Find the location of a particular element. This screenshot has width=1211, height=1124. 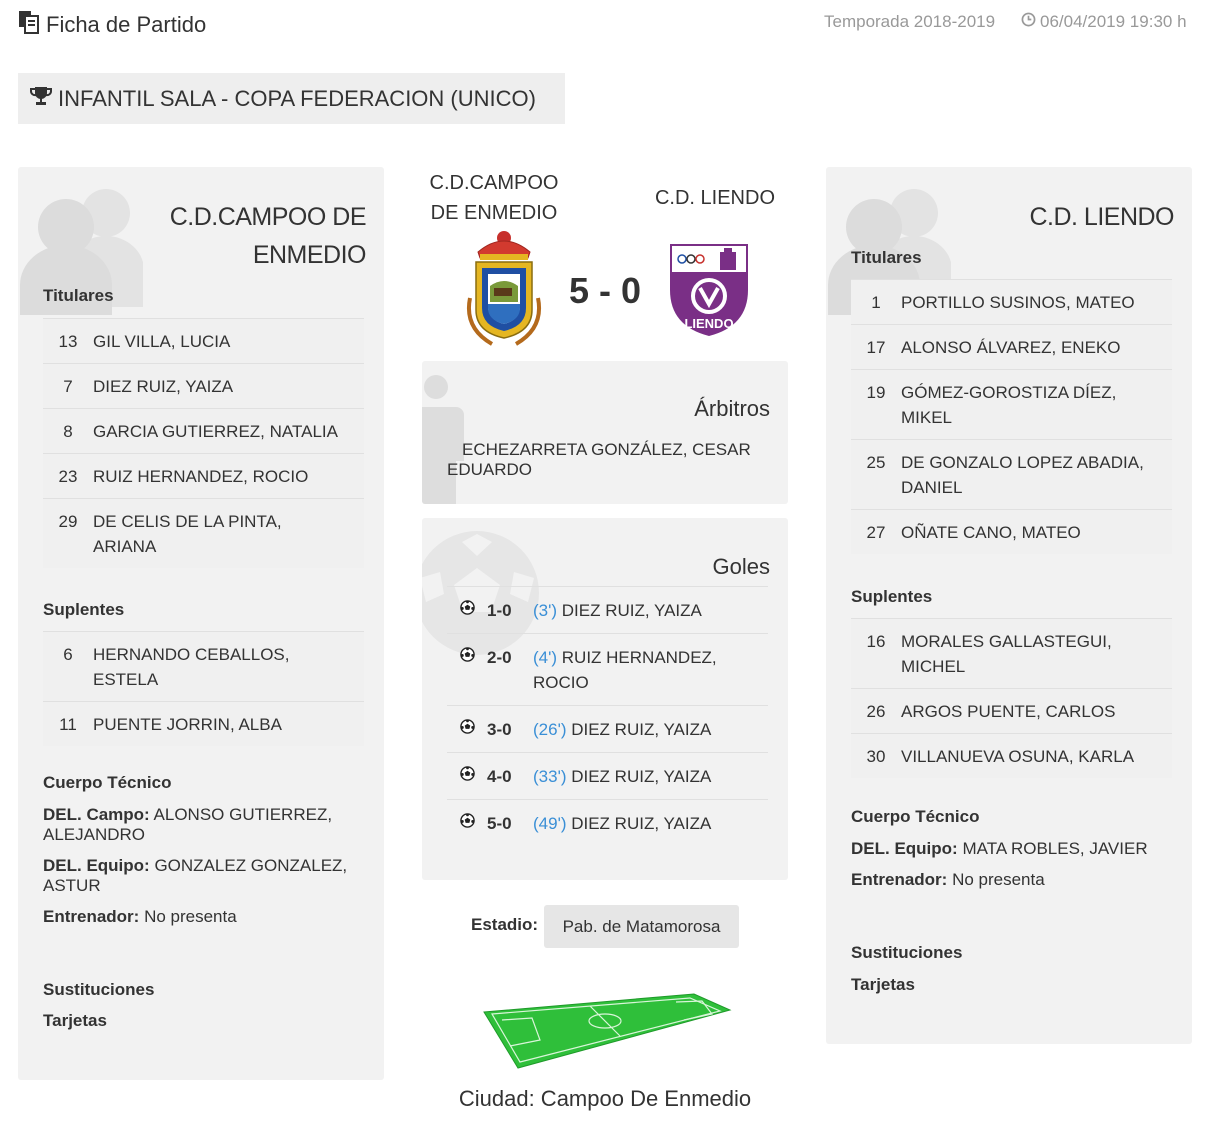

player-number: 27 is located at coordinates (876, 532).